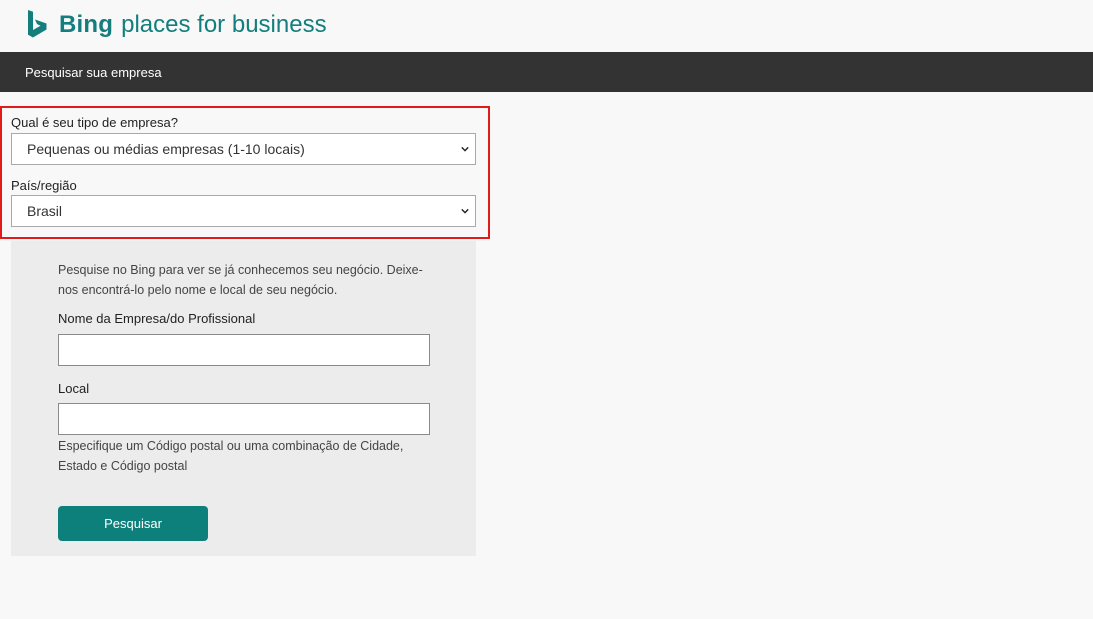  I want to click on country-selected: Brasil, so click(45, 211).